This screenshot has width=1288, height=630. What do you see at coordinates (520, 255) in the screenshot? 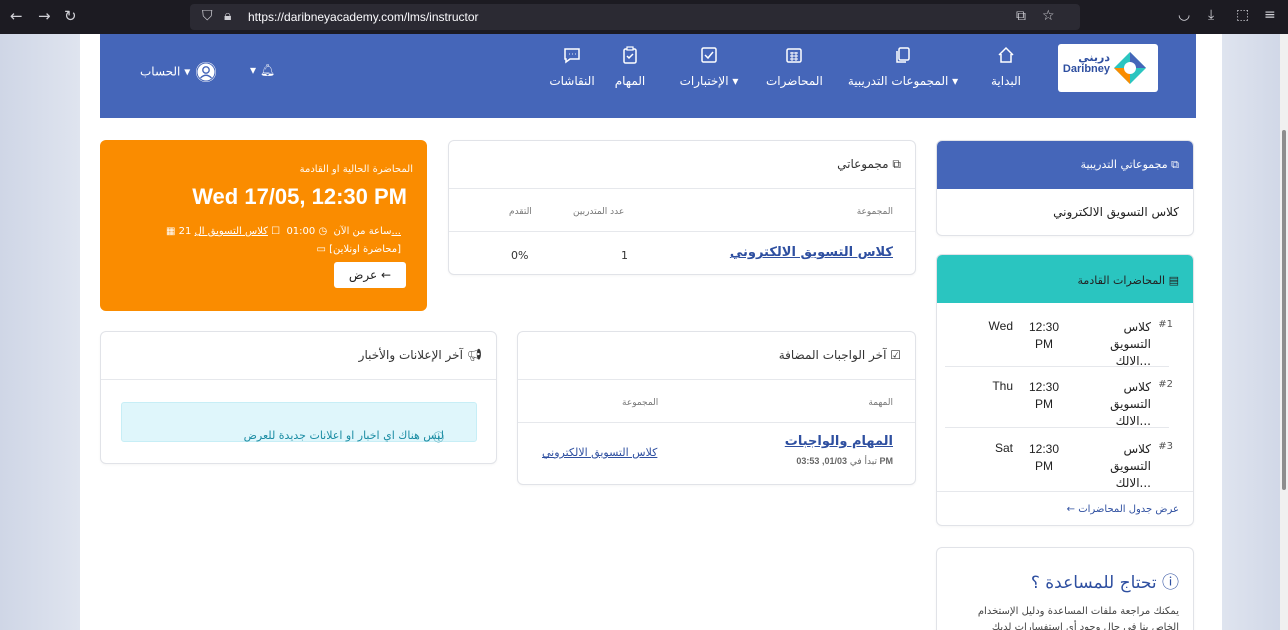
I see `group-progress: 0%` at bounding box center [520, 255].